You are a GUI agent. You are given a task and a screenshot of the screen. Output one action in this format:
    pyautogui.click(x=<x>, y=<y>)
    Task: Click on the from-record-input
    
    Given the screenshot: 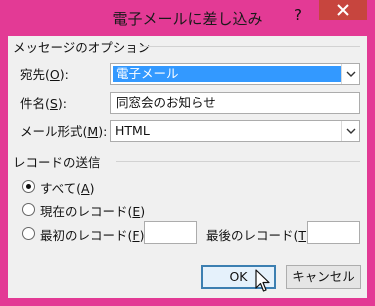 What is the action you would take?
    pyautogui.click(x=170, y=232)
    